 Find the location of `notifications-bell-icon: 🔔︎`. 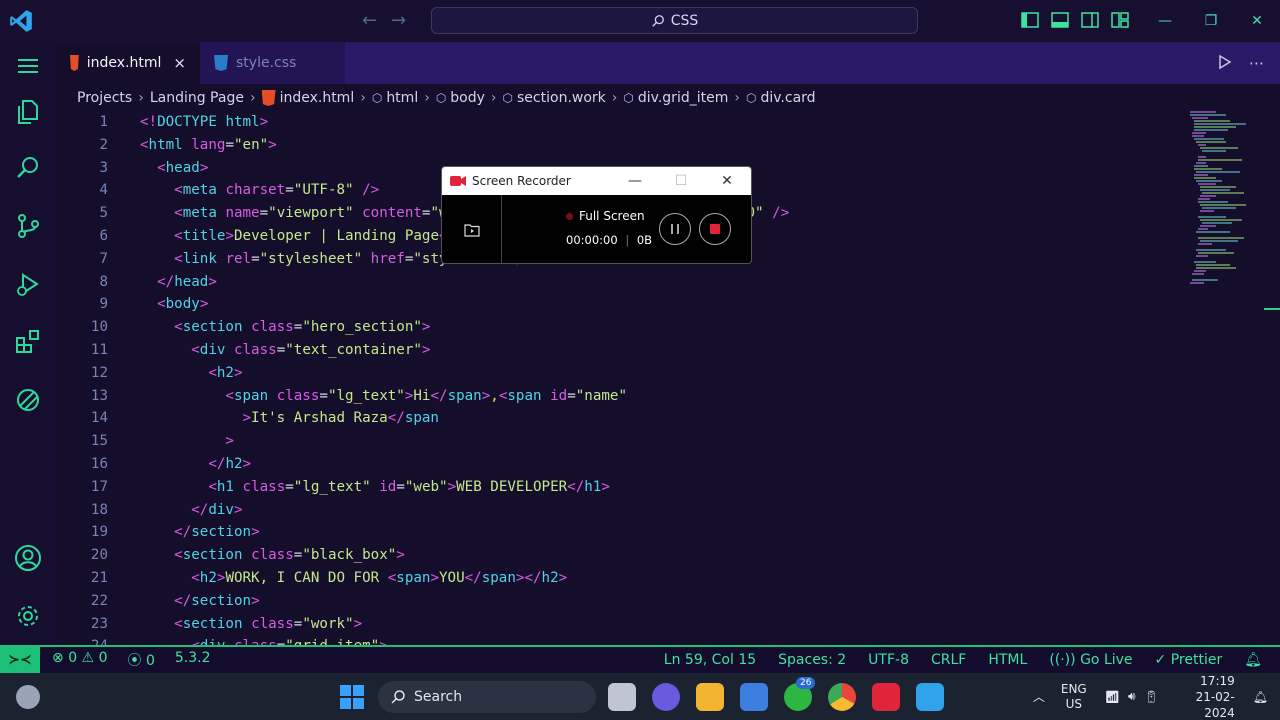

notifications-bell-icon: 🔔︎ is located at coordinates (1253, 660).